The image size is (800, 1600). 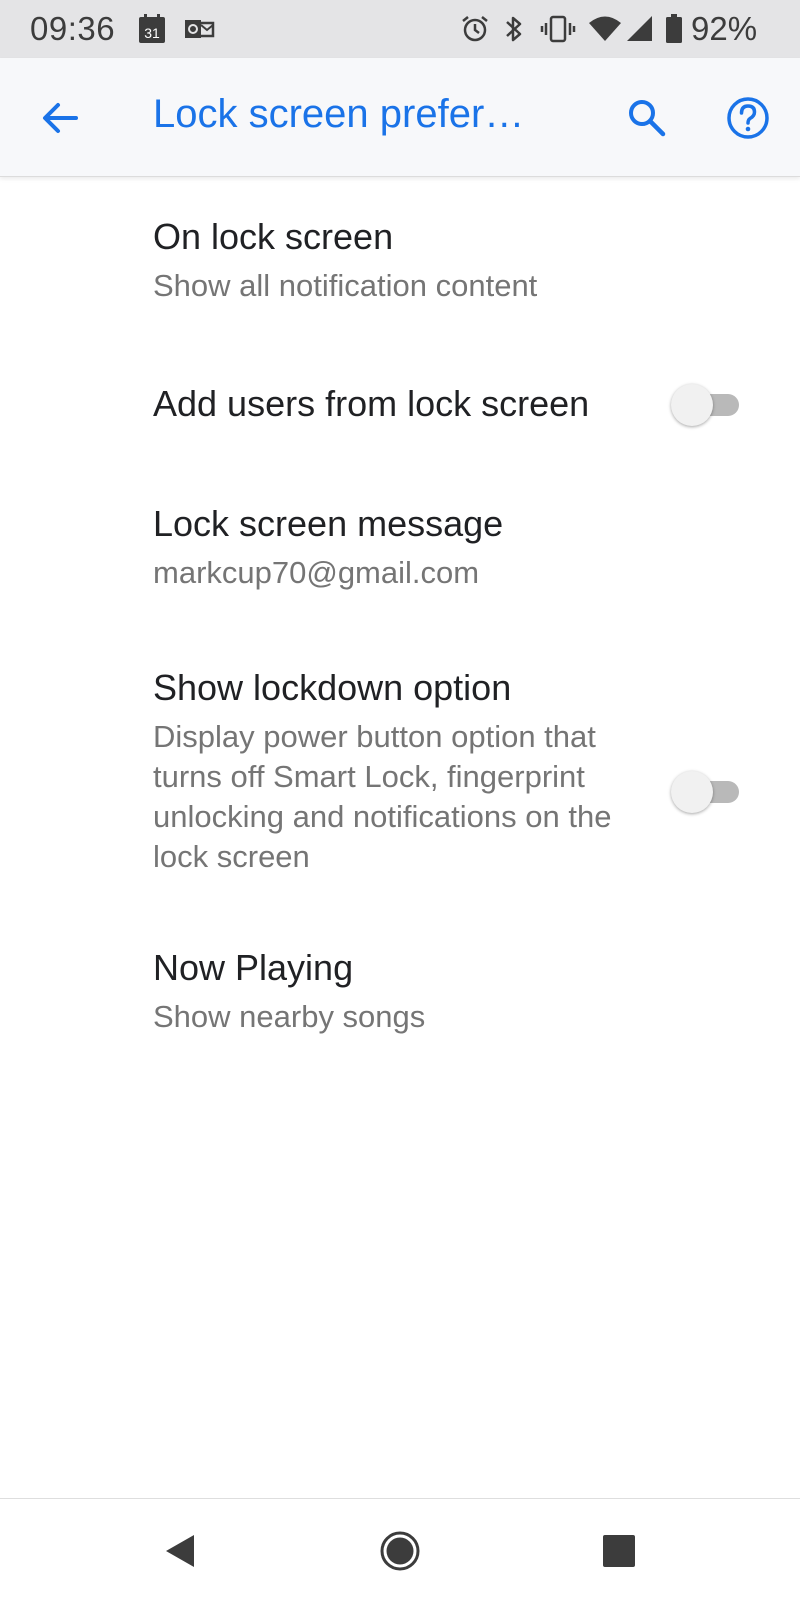 What do you see at coordinates (558, 29) in the screenshot?
I see `vibrate-icon` at bounding box center [558, 29].